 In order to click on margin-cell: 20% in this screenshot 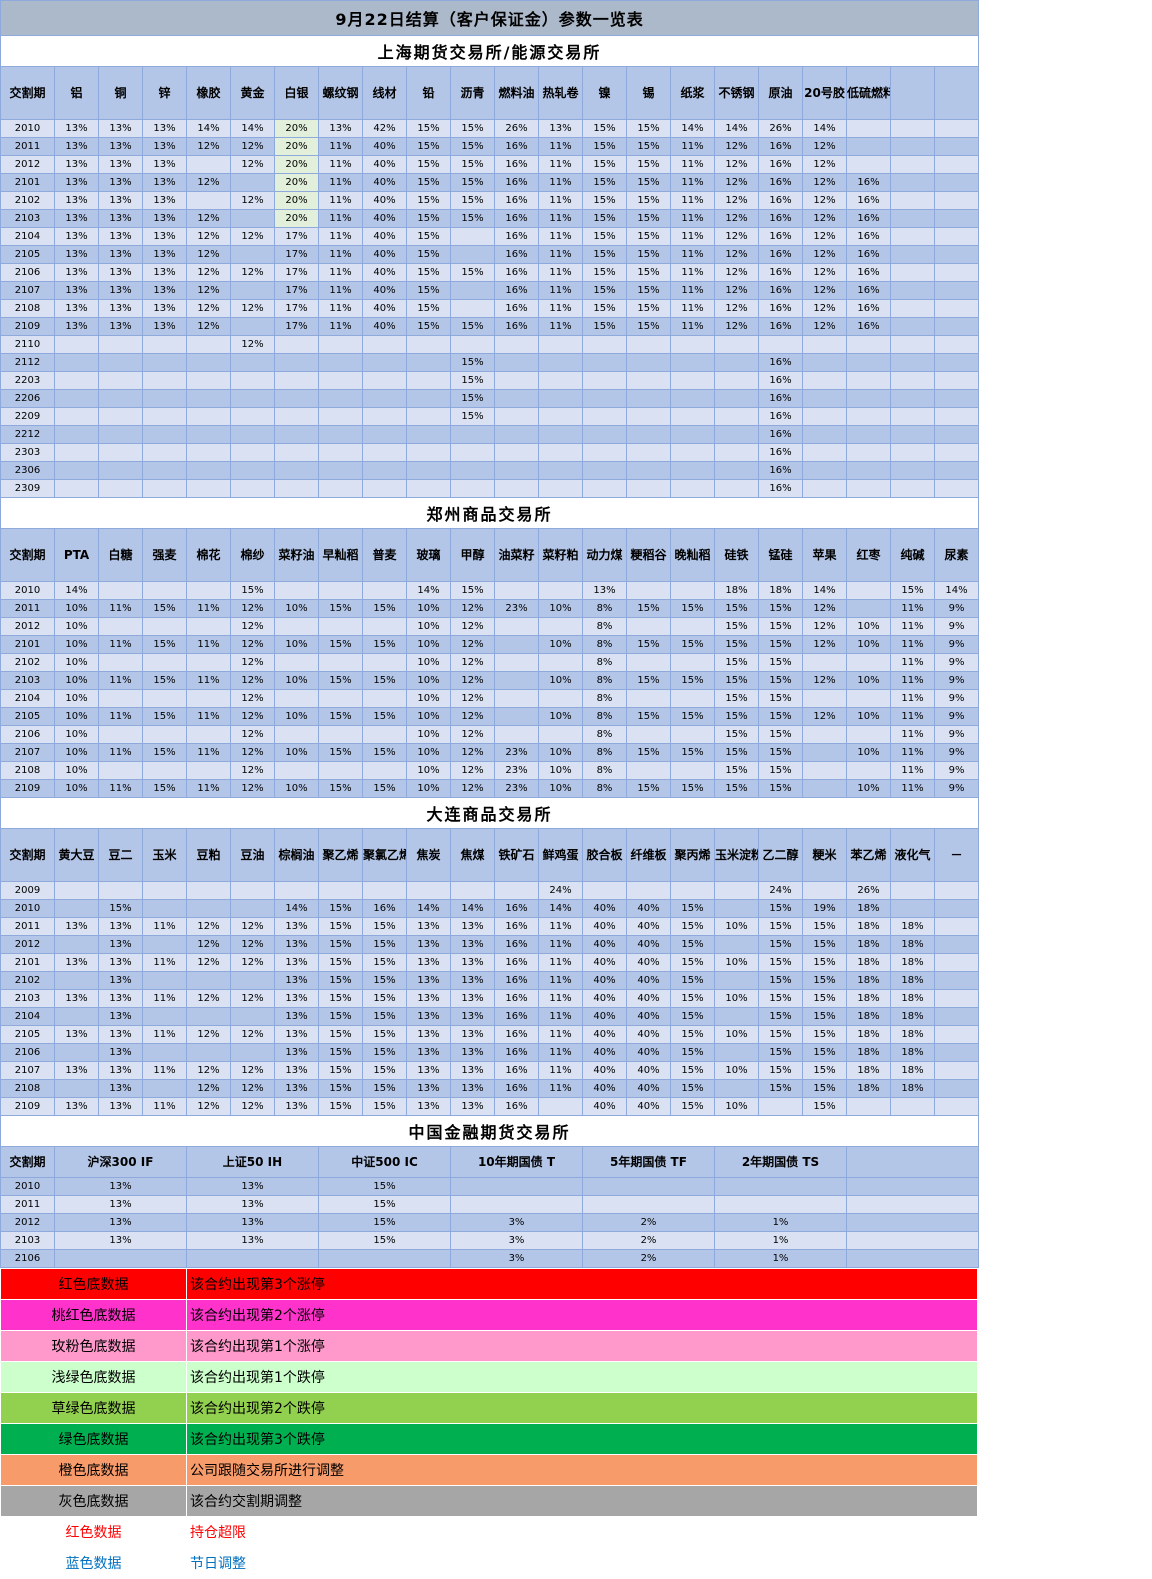, I will do `click(296, 182)`.